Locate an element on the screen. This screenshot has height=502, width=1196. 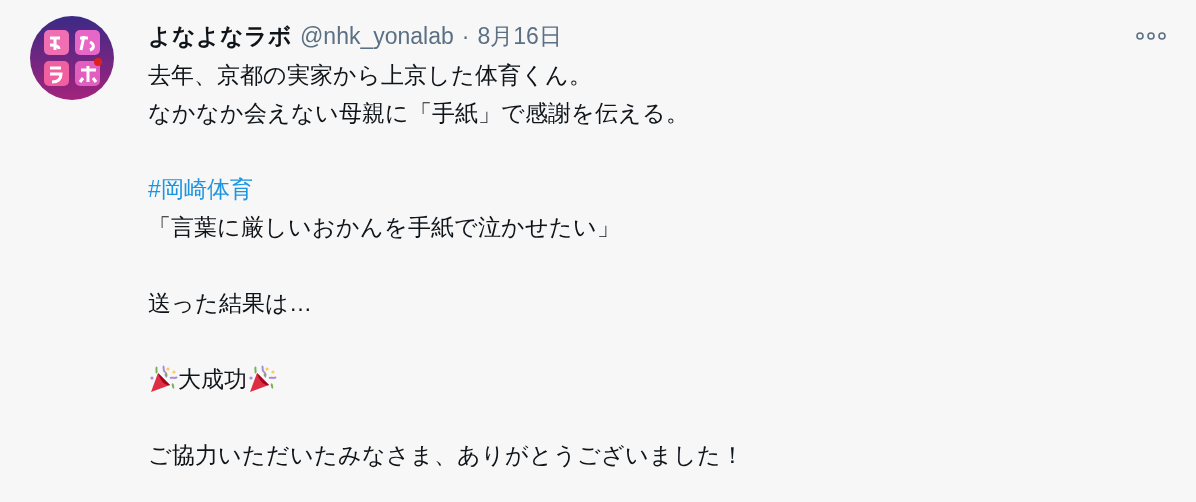
tweet-text: ご協力いただいたみなさま、ありがとうございました！ is located at coordinates (446, 455).